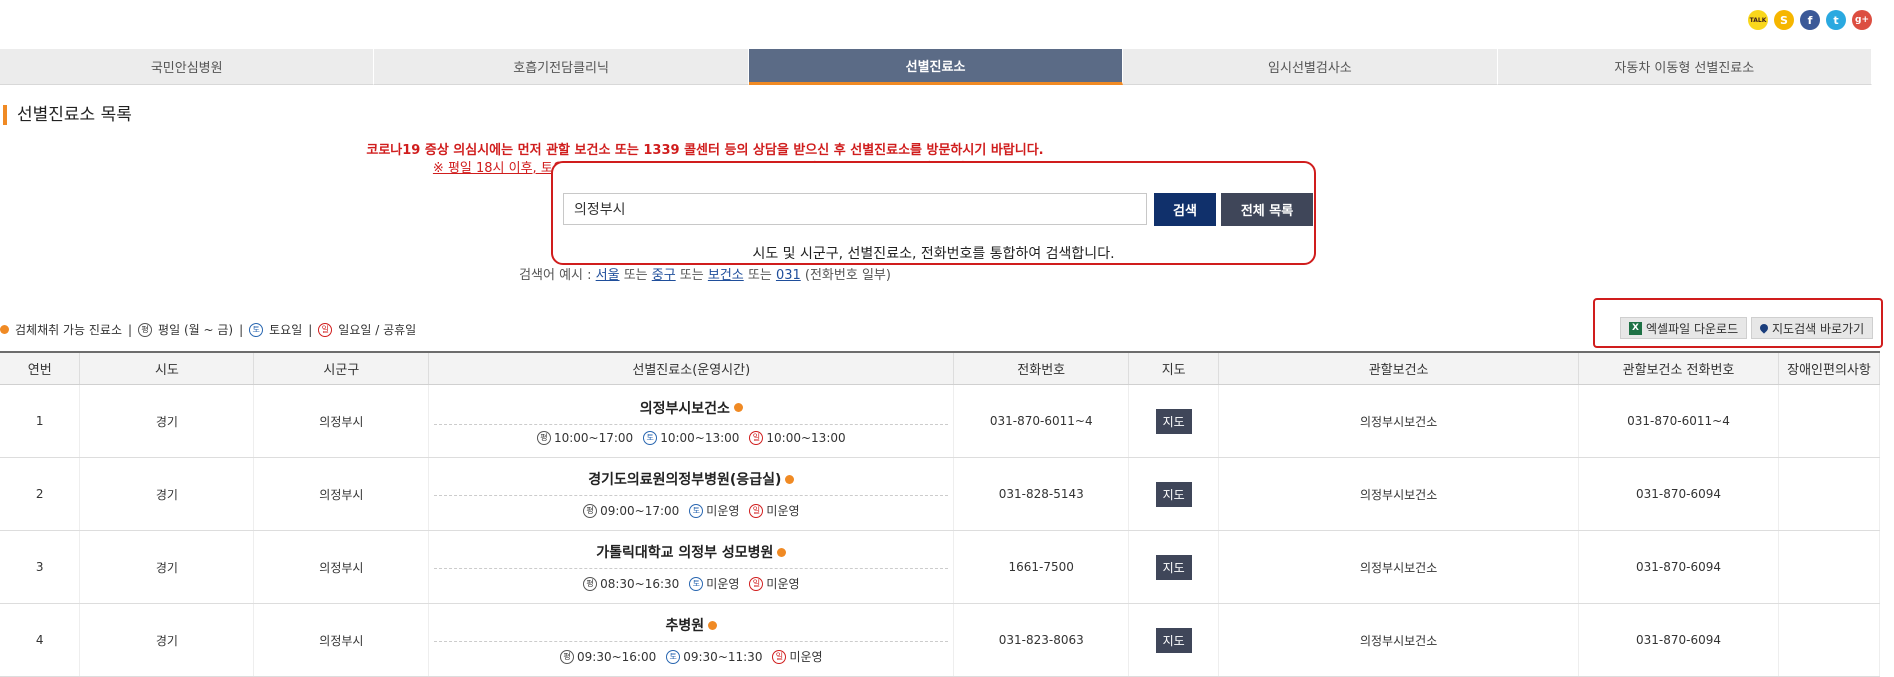 The image size is (1894, 677). What do you see at coordinates (1784, 20) in the screenshot?
I see `kakaostory-icon: S` at bounding box center [1784, 20].